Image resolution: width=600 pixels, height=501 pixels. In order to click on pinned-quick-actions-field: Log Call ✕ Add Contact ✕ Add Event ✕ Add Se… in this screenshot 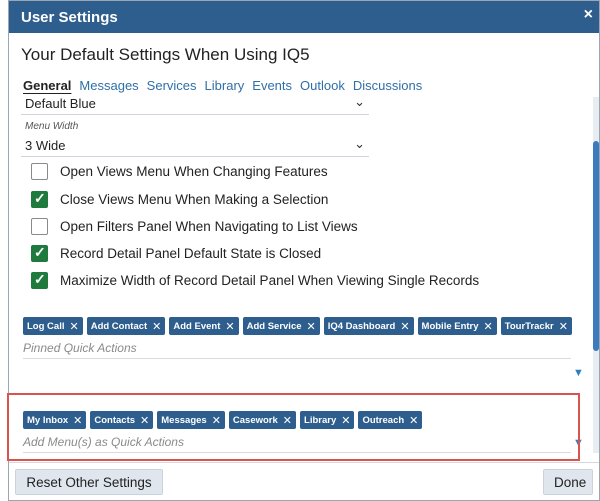, I will do `click(301, 338)`.